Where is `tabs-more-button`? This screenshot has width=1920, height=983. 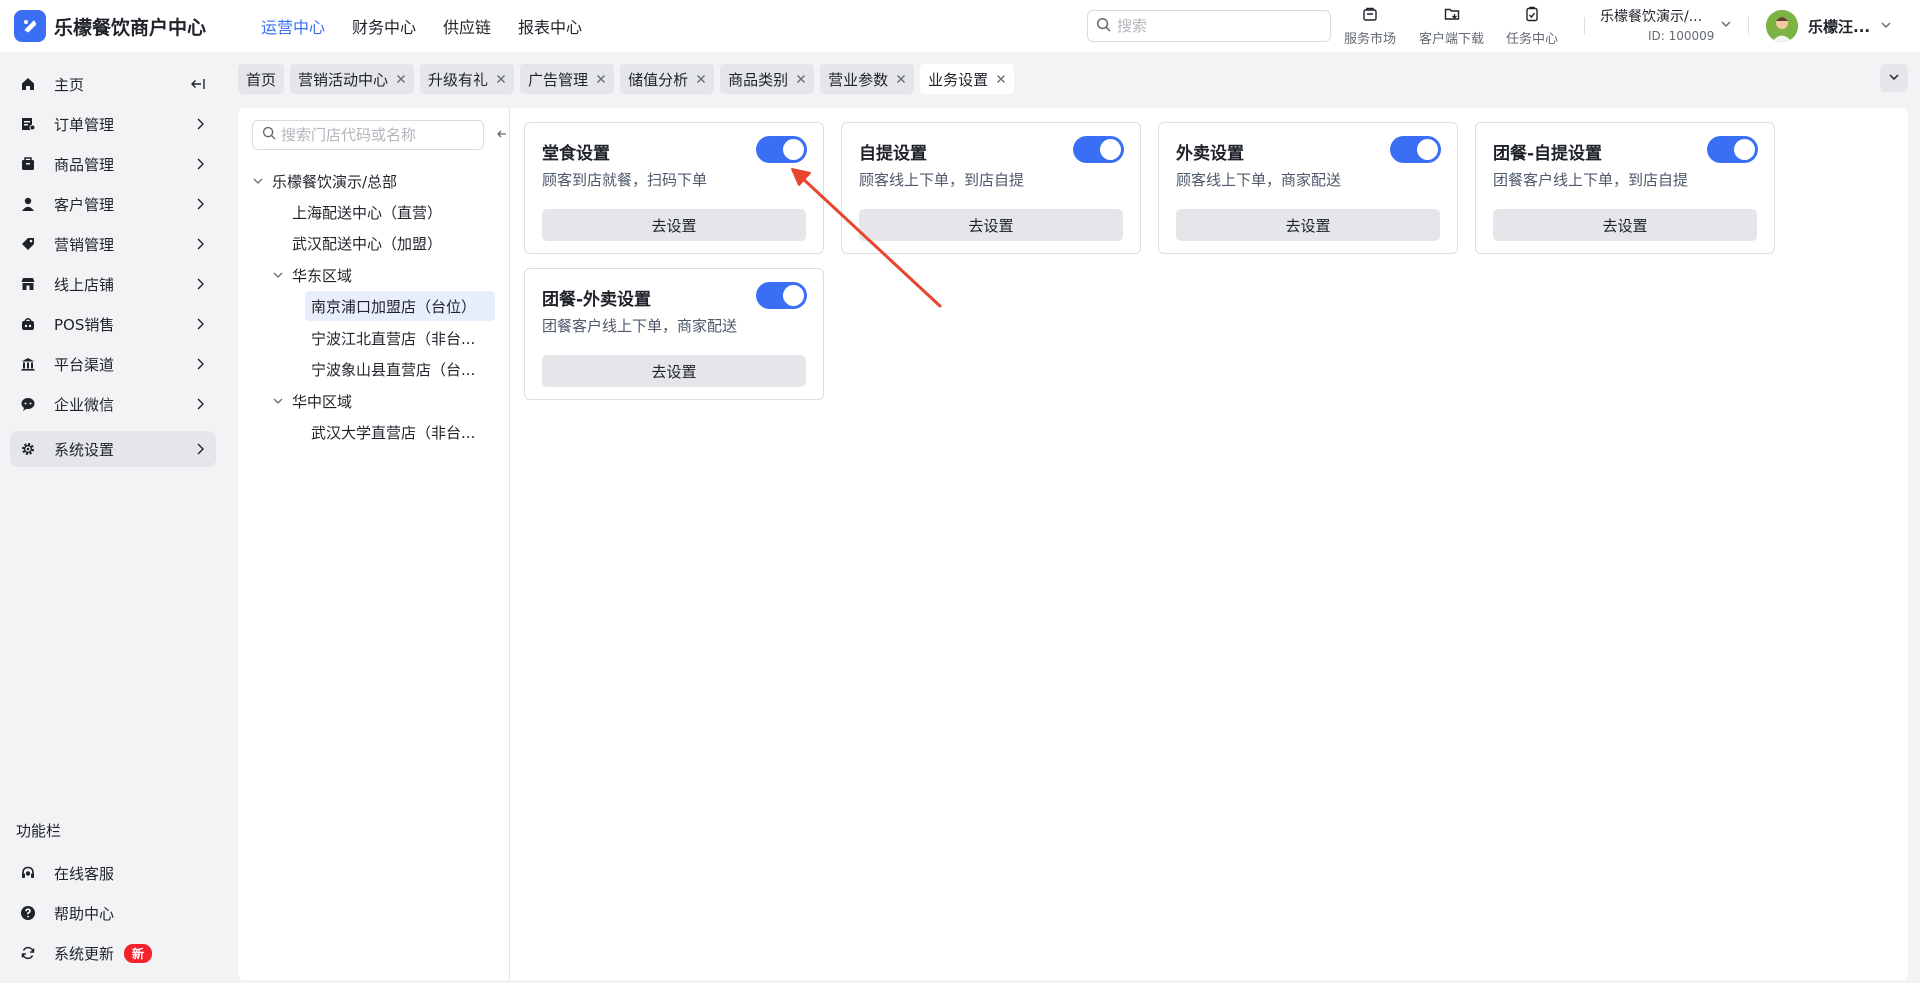 tabs-more-button is located at coordinates (1894, 78).